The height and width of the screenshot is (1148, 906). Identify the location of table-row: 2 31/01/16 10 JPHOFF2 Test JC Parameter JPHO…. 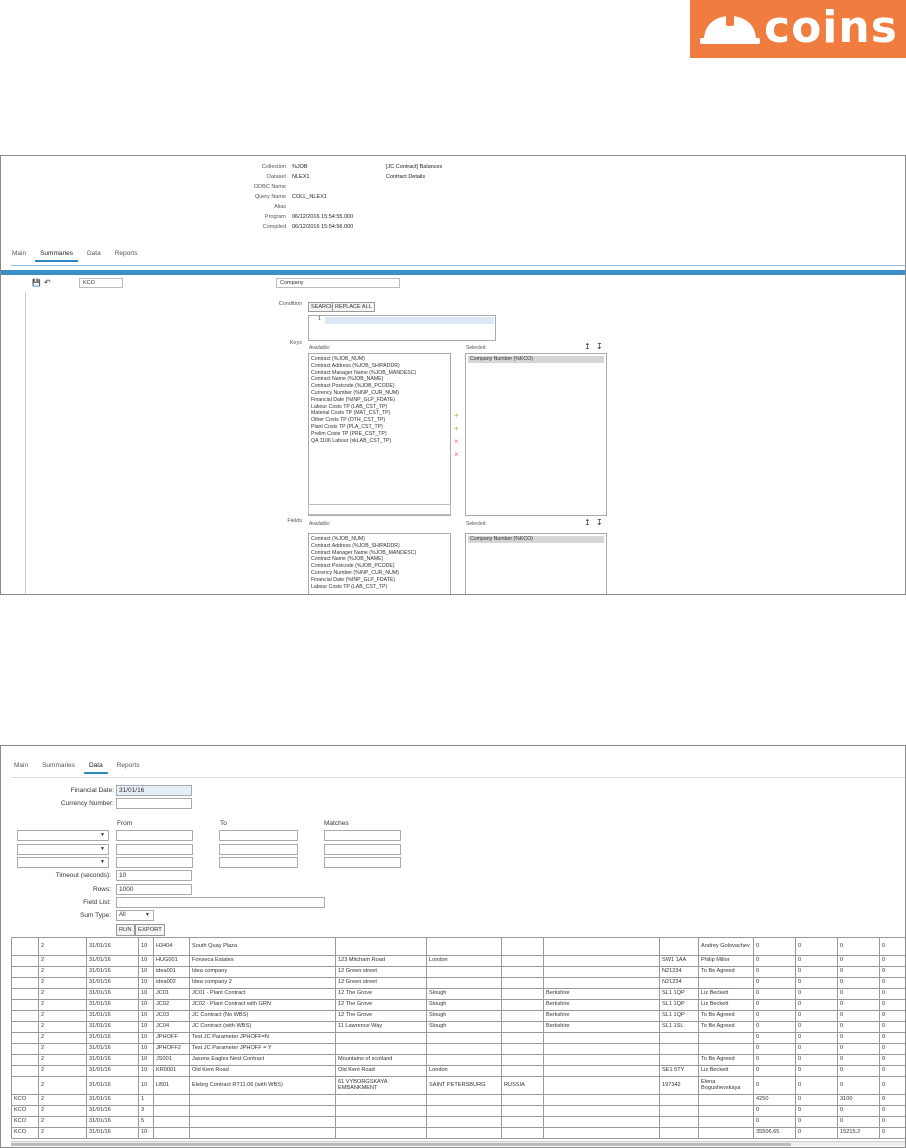
(458, 1049).